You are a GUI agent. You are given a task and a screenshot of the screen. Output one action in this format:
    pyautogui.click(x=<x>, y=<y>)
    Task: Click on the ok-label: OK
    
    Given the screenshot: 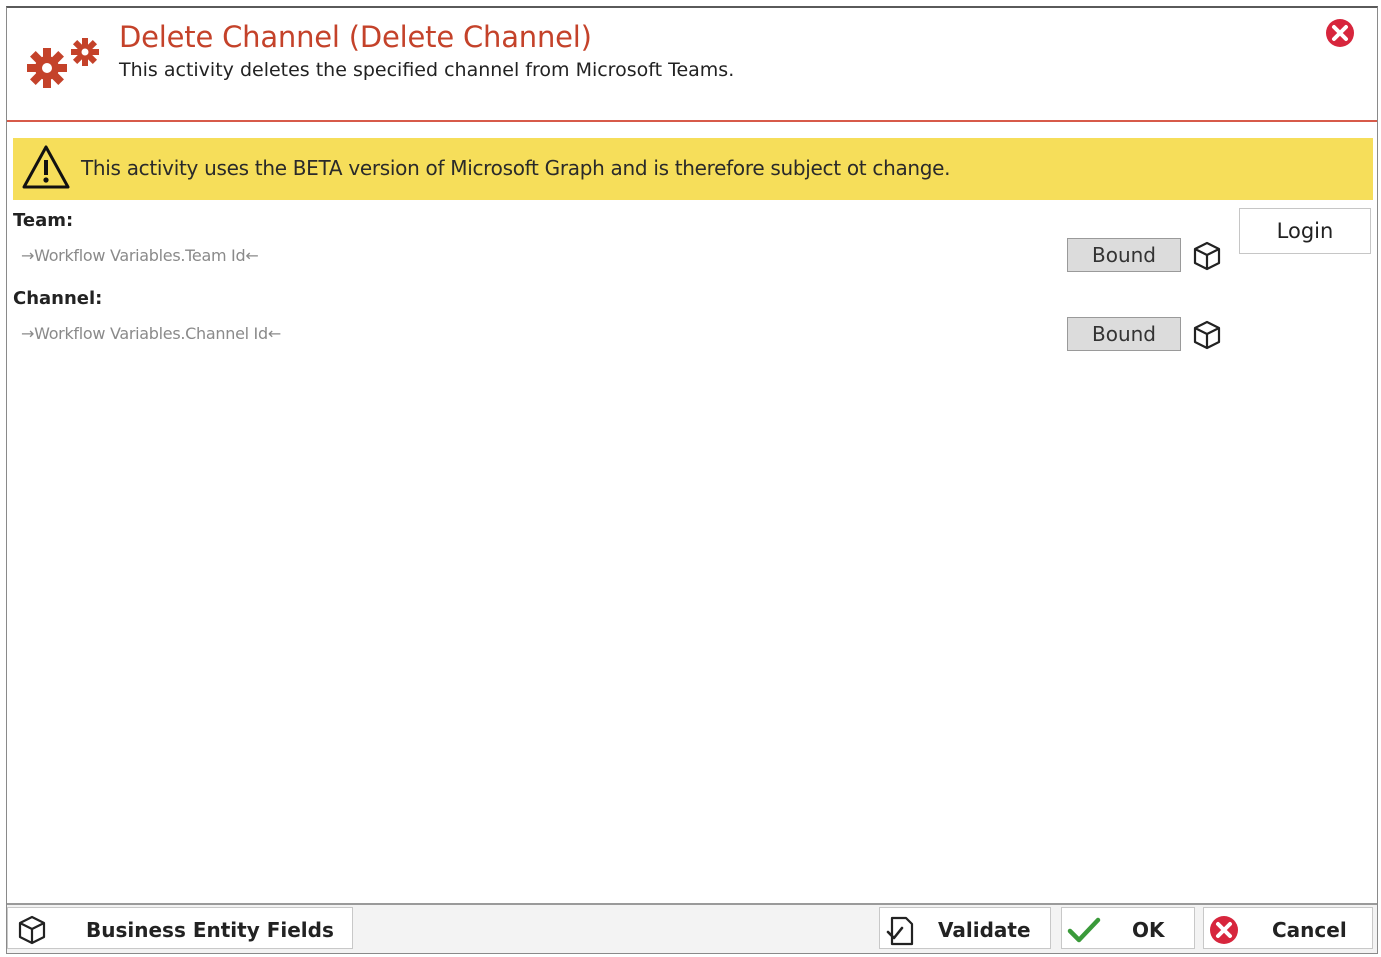 What is the action you would take?
    pyautogui.click(x=1148, y=930)
    